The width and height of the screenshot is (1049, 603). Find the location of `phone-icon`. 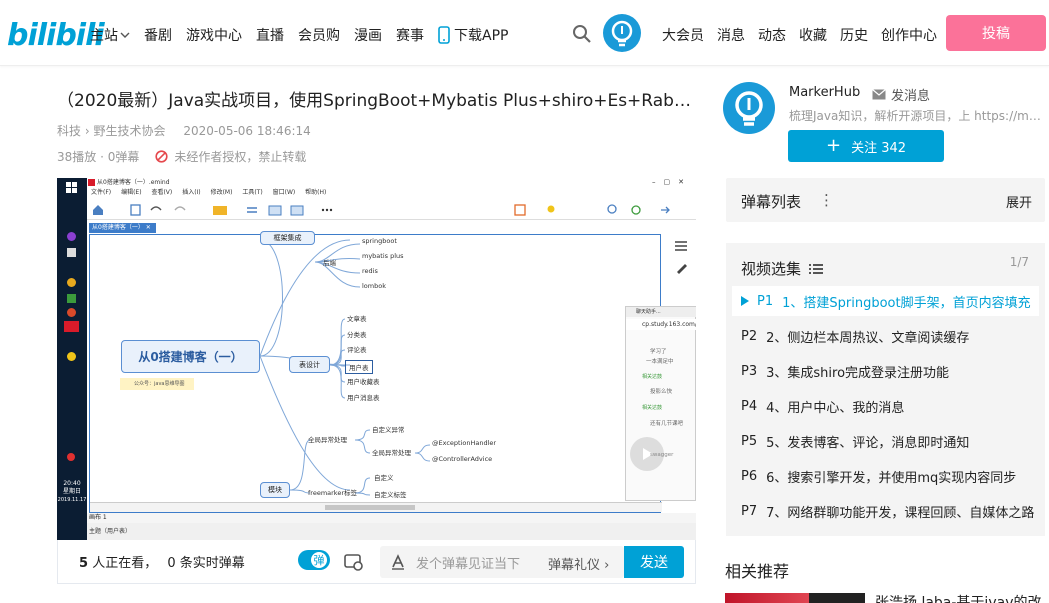

phone-icon is located at coordinates (444, 35).